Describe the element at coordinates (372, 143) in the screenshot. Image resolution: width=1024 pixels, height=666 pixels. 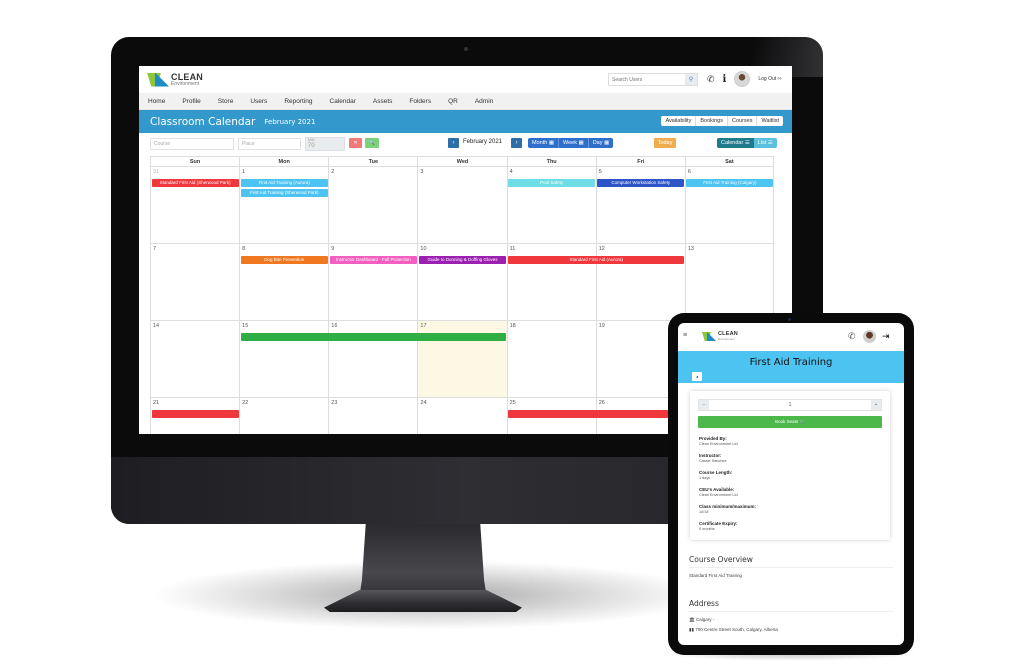
I see `search-filter-button: 🔍` at that location.